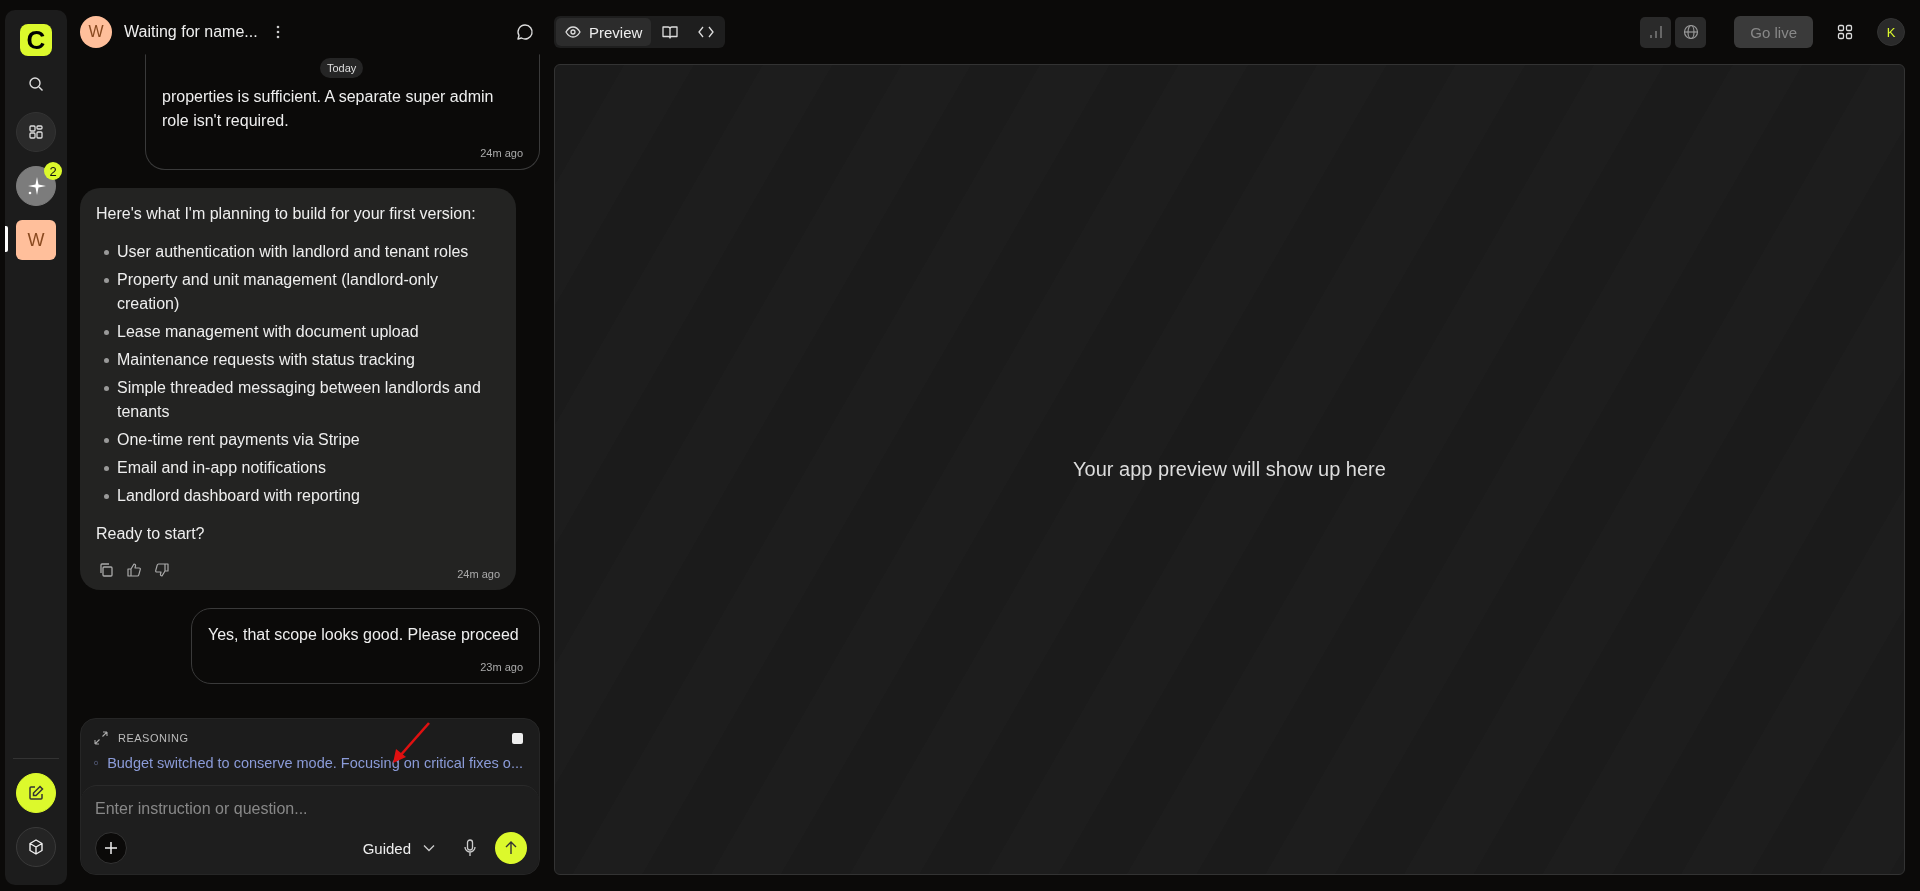 Image resolution: width=1920 pixels, height=891 pixels. I want to click on chevron-down-icon, so click(429, 848).